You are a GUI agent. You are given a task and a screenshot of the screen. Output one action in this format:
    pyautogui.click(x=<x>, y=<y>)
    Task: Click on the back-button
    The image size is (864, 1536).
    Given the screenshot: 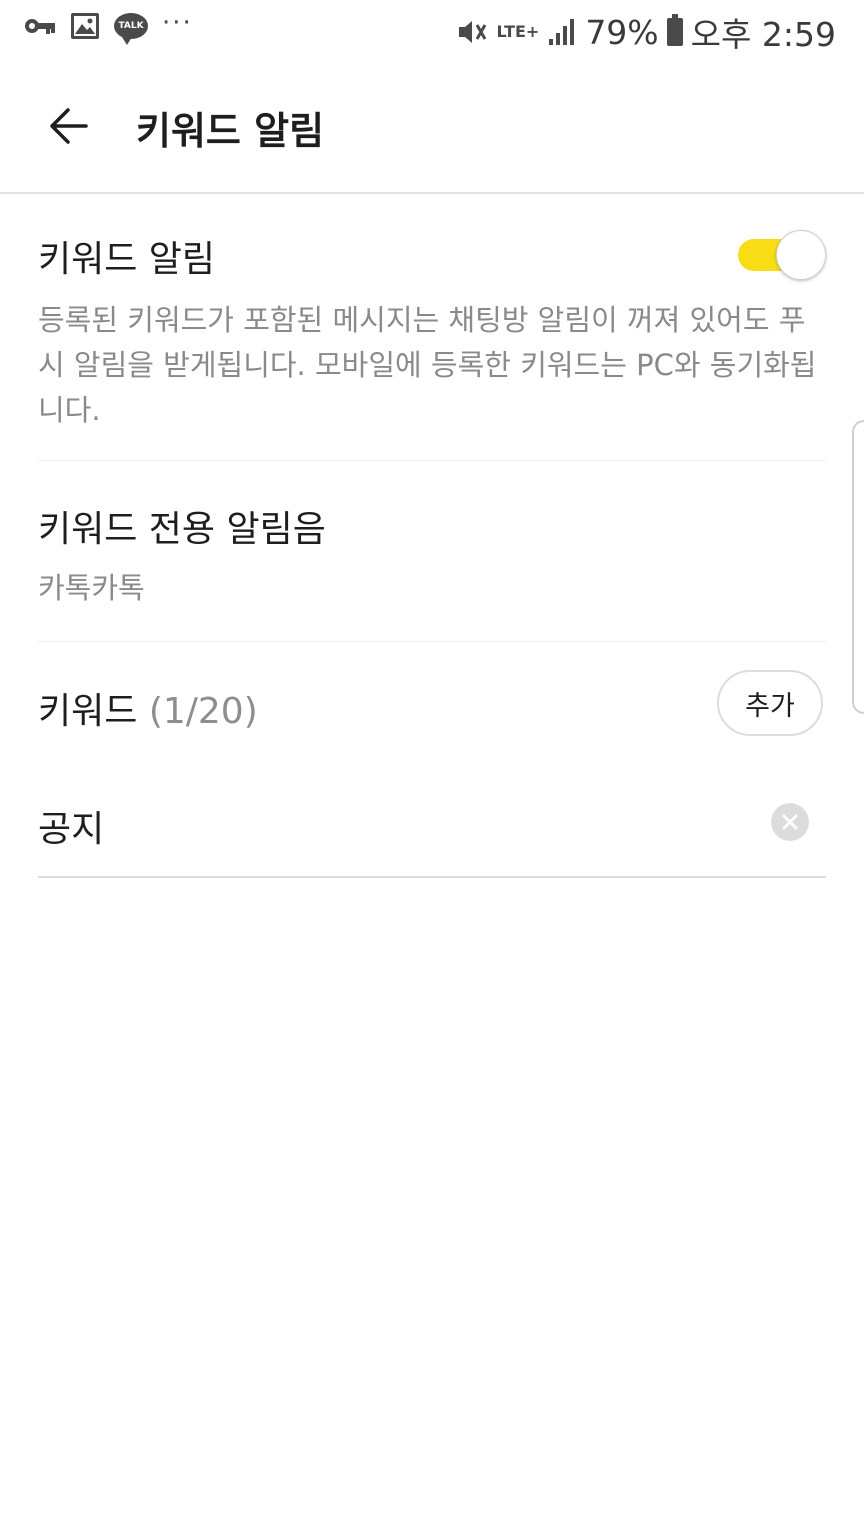 What is the action you would take?
    pyautogui.click(x=68, y=126)
    